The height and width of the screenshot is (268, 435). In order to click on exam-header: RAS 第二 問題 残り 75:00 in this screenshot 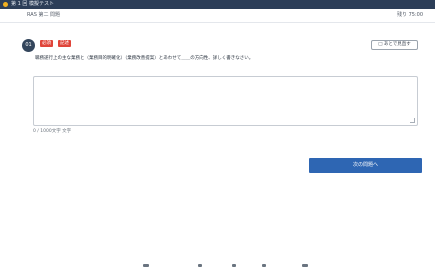, I will do `click(217, 16)`.